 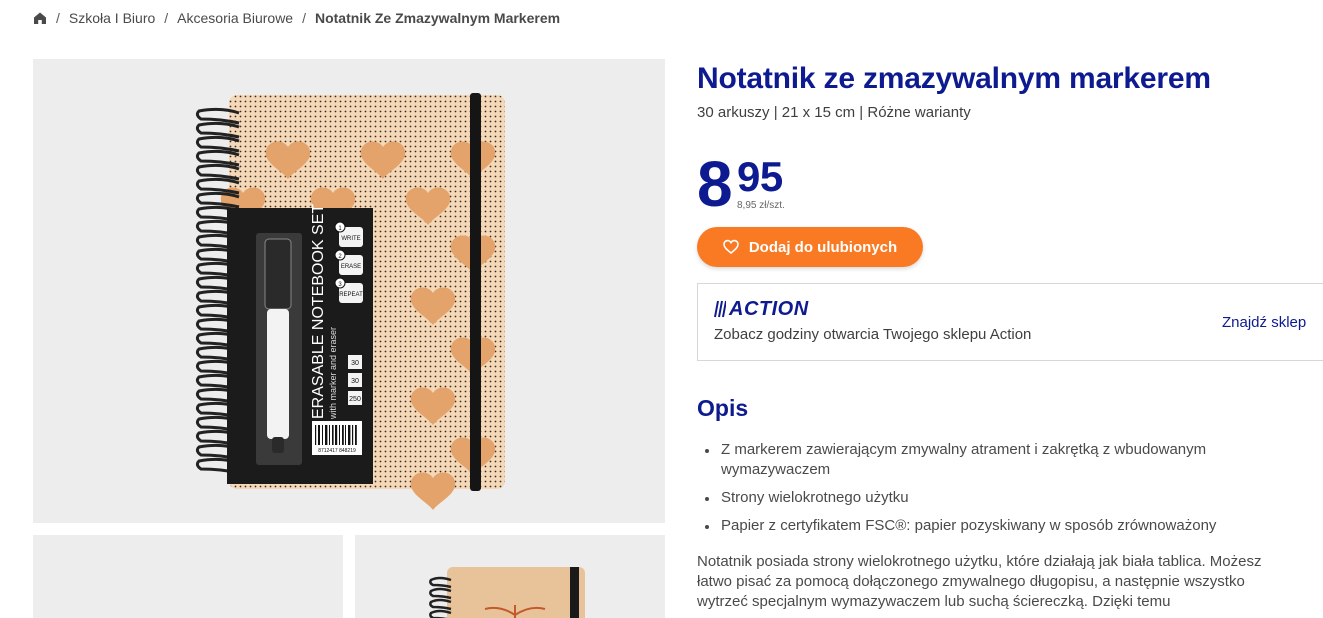 I want to click on home-icon, so click(x=40, y=18).